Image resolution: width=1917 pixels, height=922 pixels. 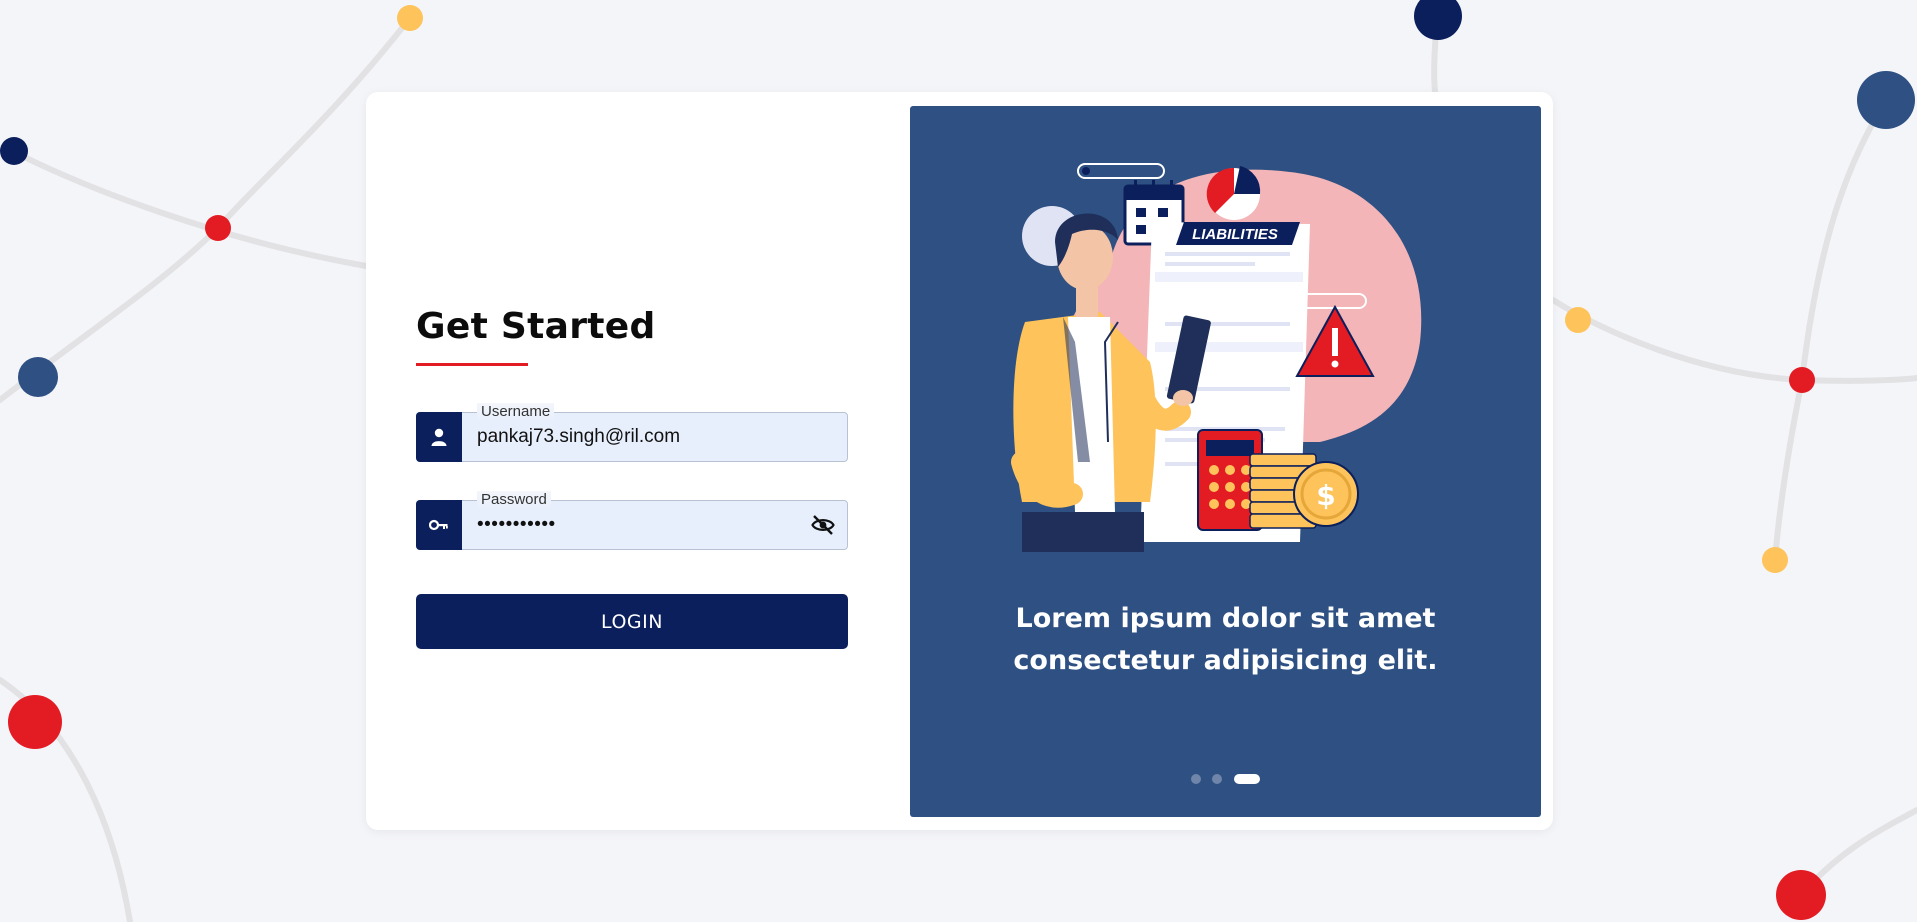 I want to click on node-red-left, so click(x=218, y=228).